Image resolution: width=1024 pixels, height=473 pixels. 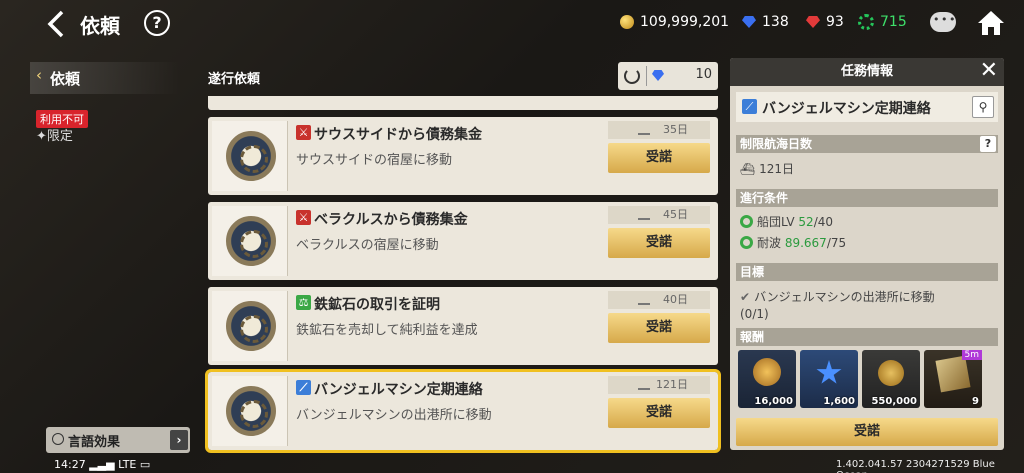 What do you see at coordinates (463, 156) in the screenshot?
I see `list-item: ⚔ サウスサイドから債務集金 サウスサイドの宿屋に移動 35日 受諾` at bounding box center [463, 156].